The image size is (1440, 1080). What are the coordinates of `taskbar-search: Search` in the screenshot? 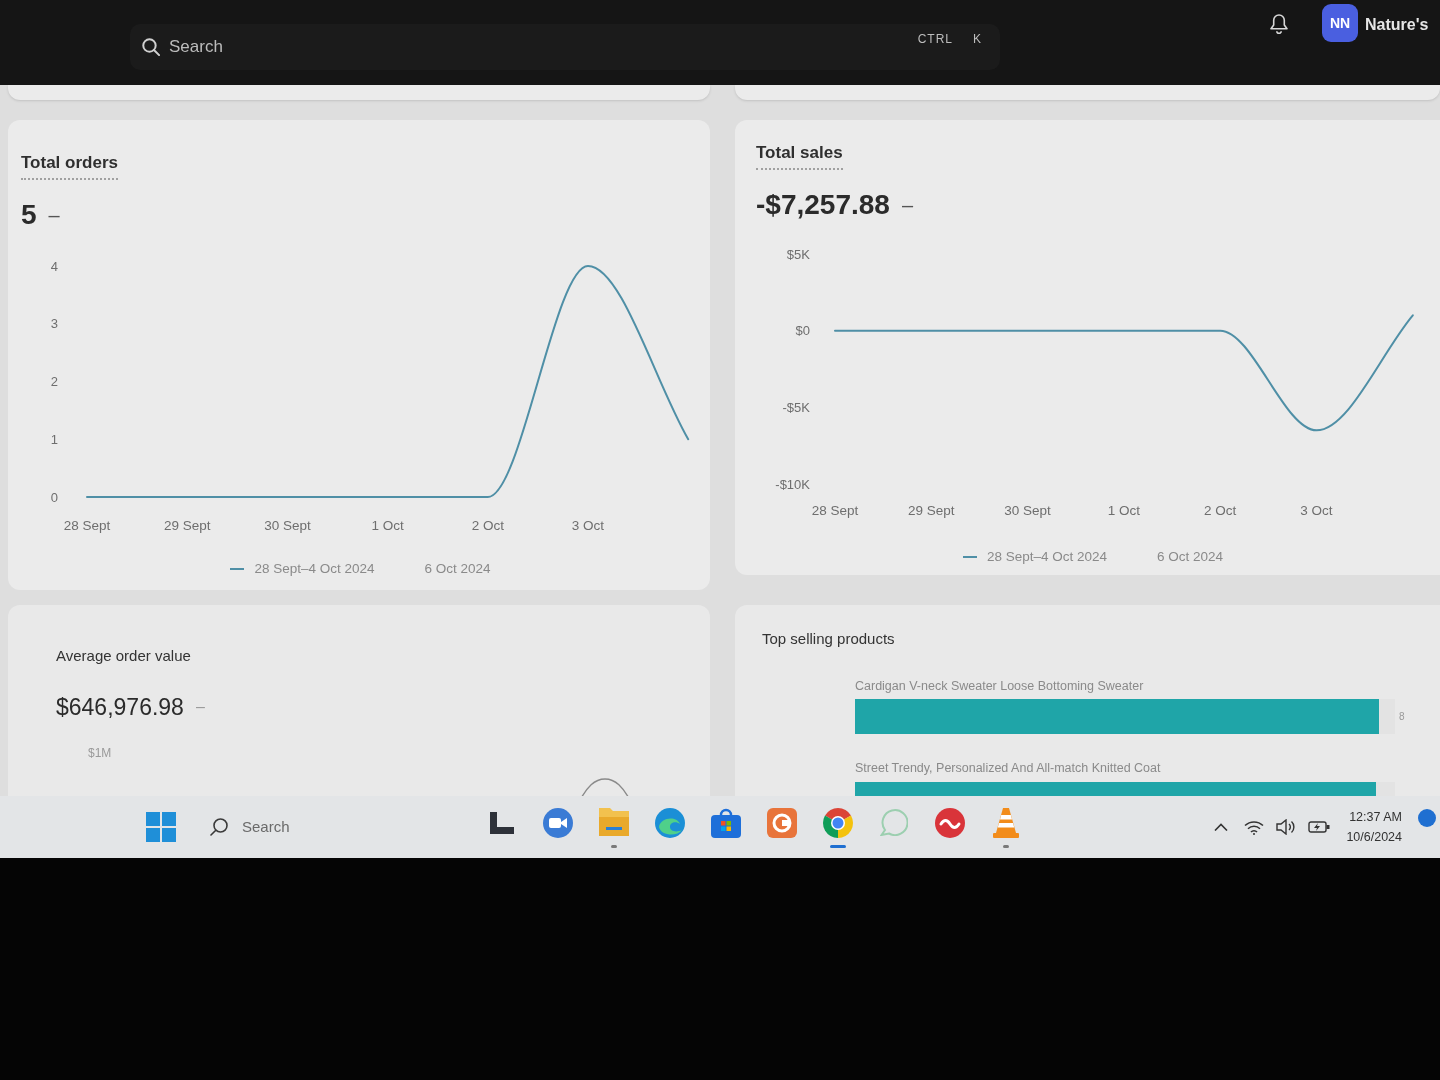 It's located at (250, 827).